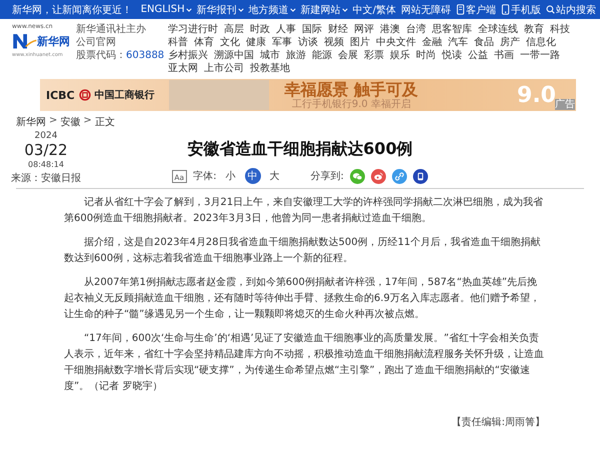  What do you see at coordinates (420, 176) in the screenshot?
I see `phone-share-icon` at bounding box center [420, 176].